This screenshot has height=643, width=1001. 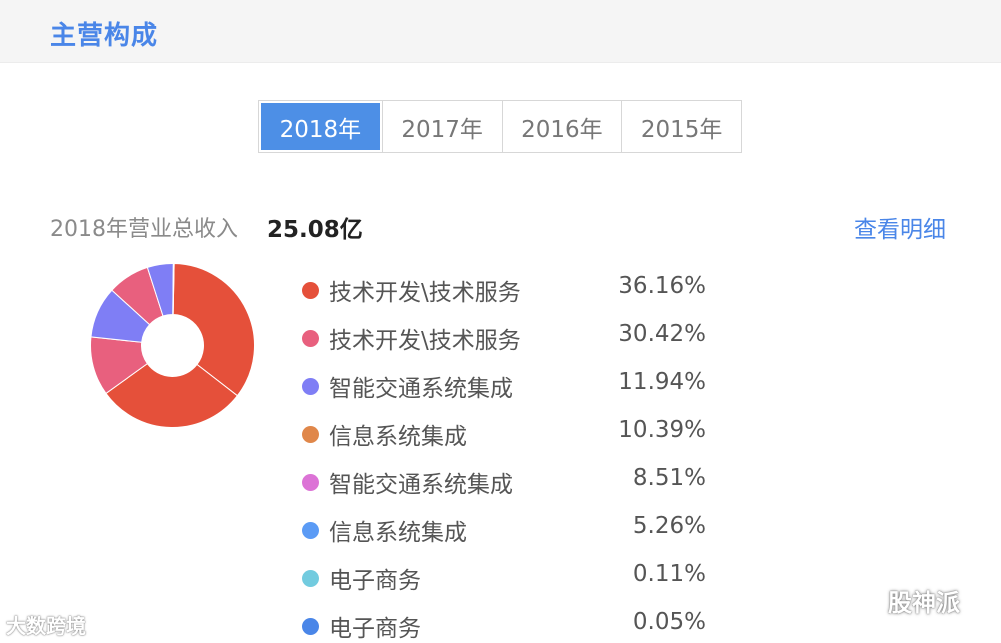 I want to click on section-header: 主营构成, so click(x=500, y=31).